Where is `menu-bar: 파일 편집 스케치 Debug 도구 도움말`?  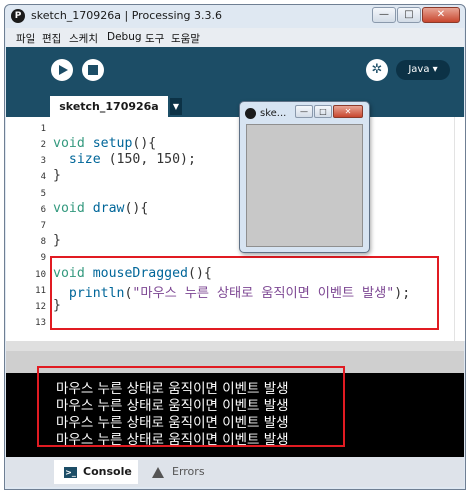
menu-bar: 파일 편집 스케치 Debug 도구 도움말 is located at coordinates (235, 37).